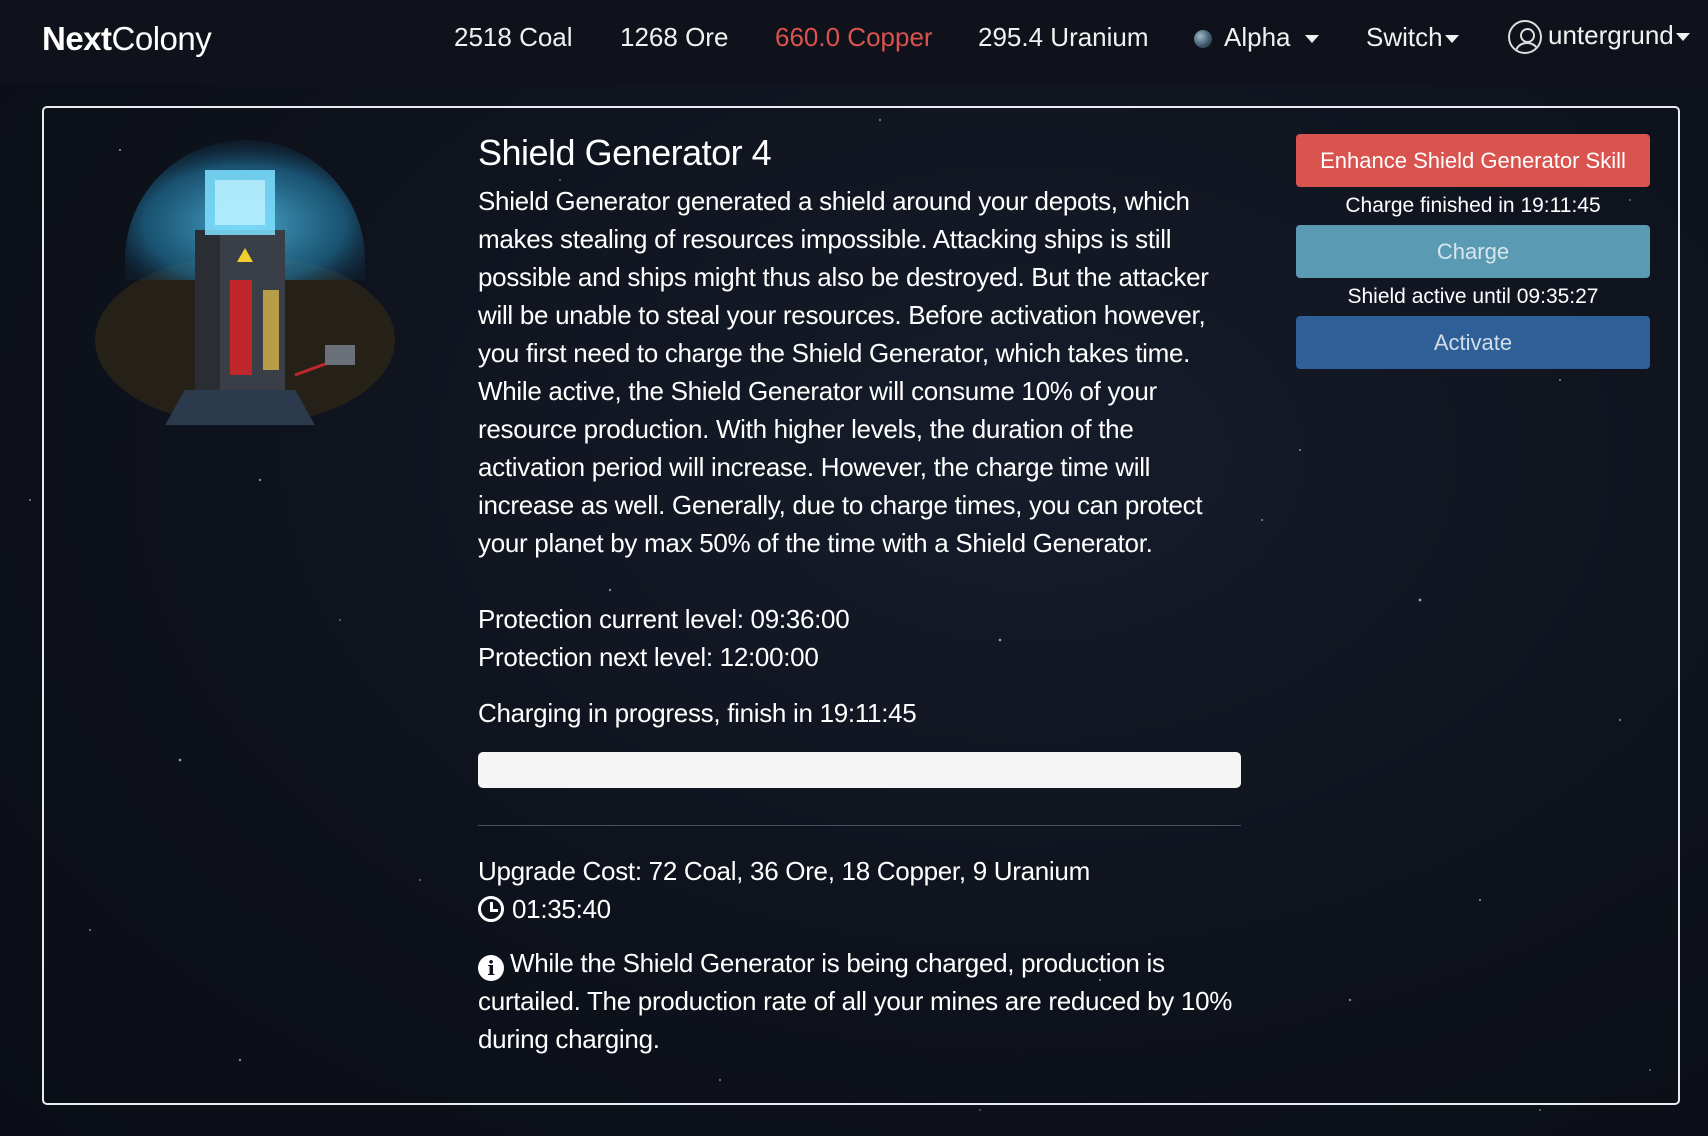  I want to click on planet-dropdown: Alpha, so click(1256, 37).